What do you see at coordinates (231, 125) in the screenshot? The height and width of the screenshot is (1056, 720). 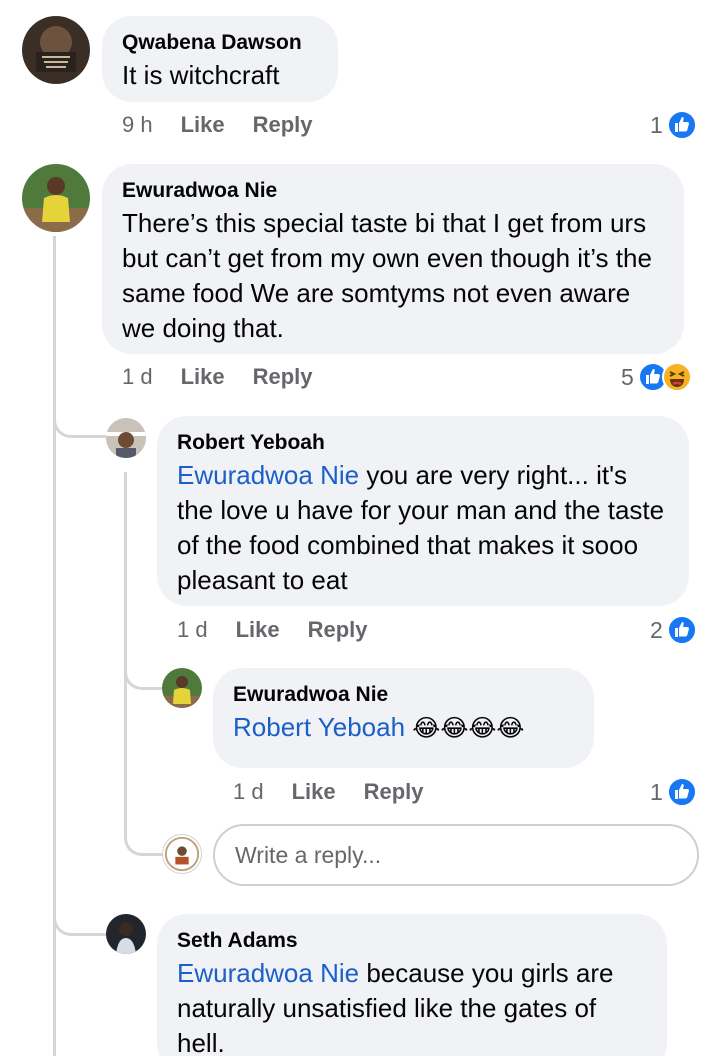 I see `comment-actions: 9 h Like Reply` at bounding box center [231, 125].